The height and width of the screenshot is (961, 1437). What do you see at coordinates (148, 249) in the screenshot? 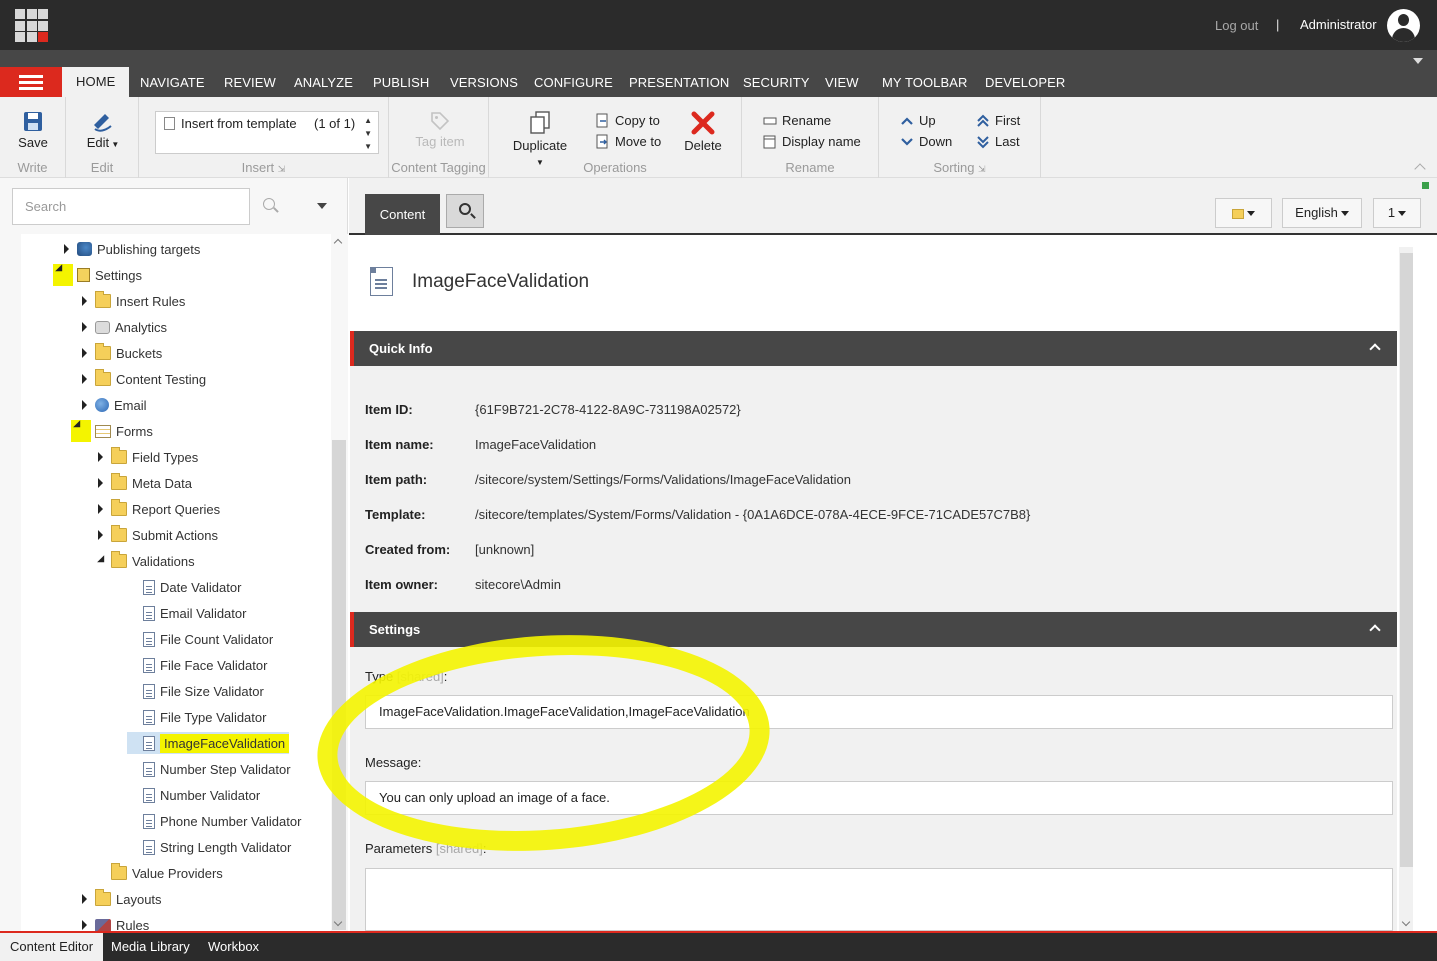
I see `tree-node-label: Publishing targets` at bounding box center [148, 249].